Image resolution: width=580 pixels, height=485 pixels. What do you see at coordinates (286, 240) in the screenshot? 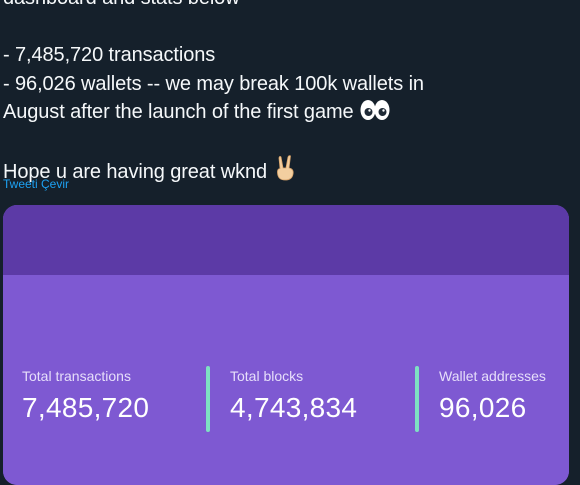
I see `stats-card-header` at bounding box center [286, 240].